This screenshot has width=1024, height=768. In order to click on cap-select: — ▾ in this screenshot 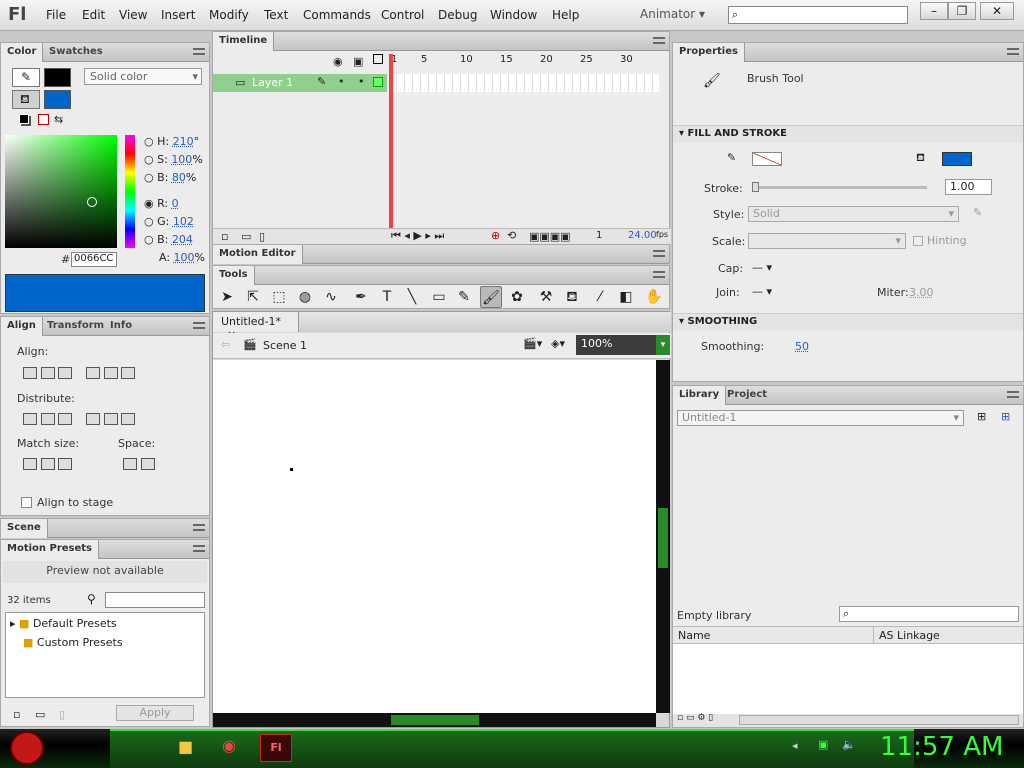, I will do `click(762, 267)`.